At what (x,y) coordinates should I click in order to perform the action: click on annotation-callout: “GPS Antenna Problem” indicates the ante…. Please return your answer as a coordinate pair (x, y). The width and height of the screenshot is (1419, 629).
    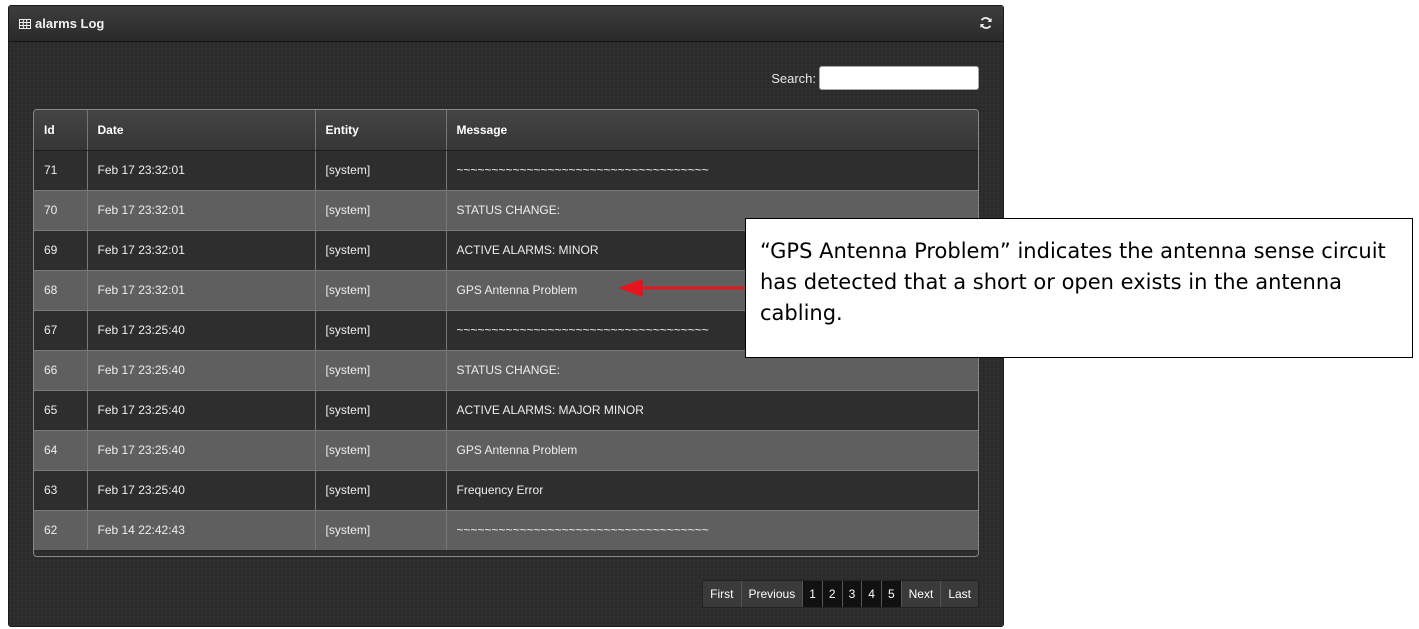
    Looking at the image, I should click on (1079, 288).